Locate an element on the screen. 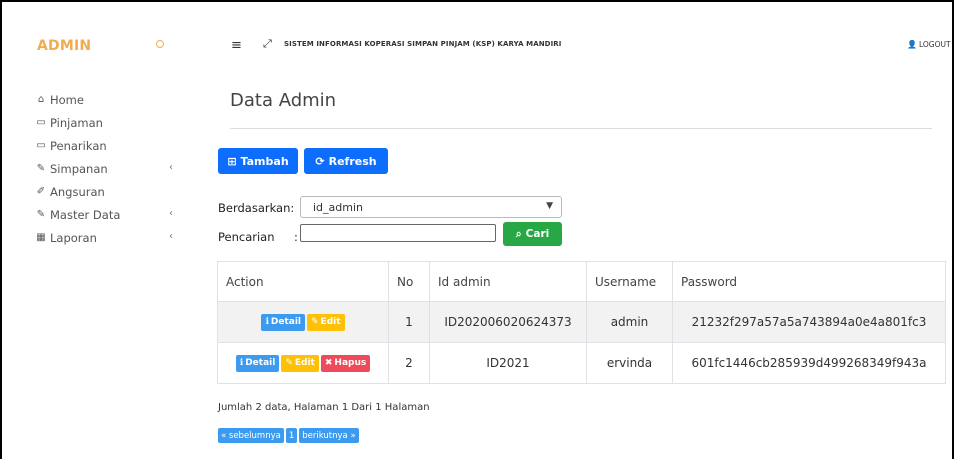 The height and width of the screenshot is (459, 954). cell-username: ervinda is located at coordinates (629, 363).